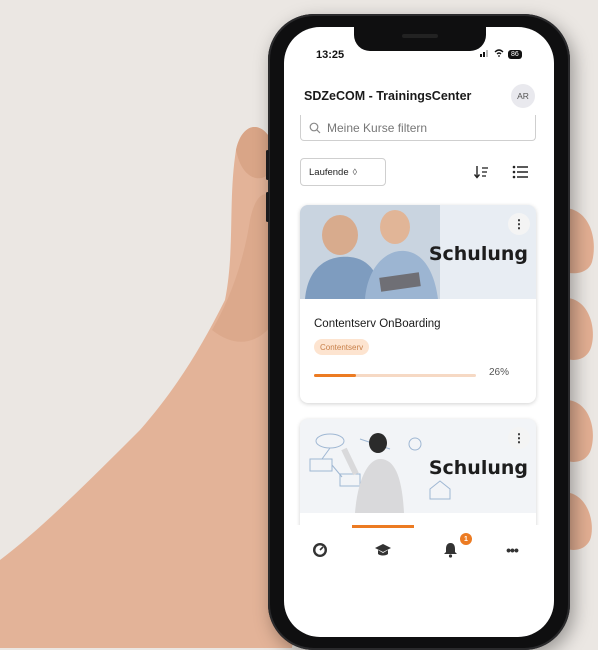 This screenshot has height=650, width=598. Describe the element at coordinates (330, 55) in the screenshot. I see `status-time: 13:25` at that location.